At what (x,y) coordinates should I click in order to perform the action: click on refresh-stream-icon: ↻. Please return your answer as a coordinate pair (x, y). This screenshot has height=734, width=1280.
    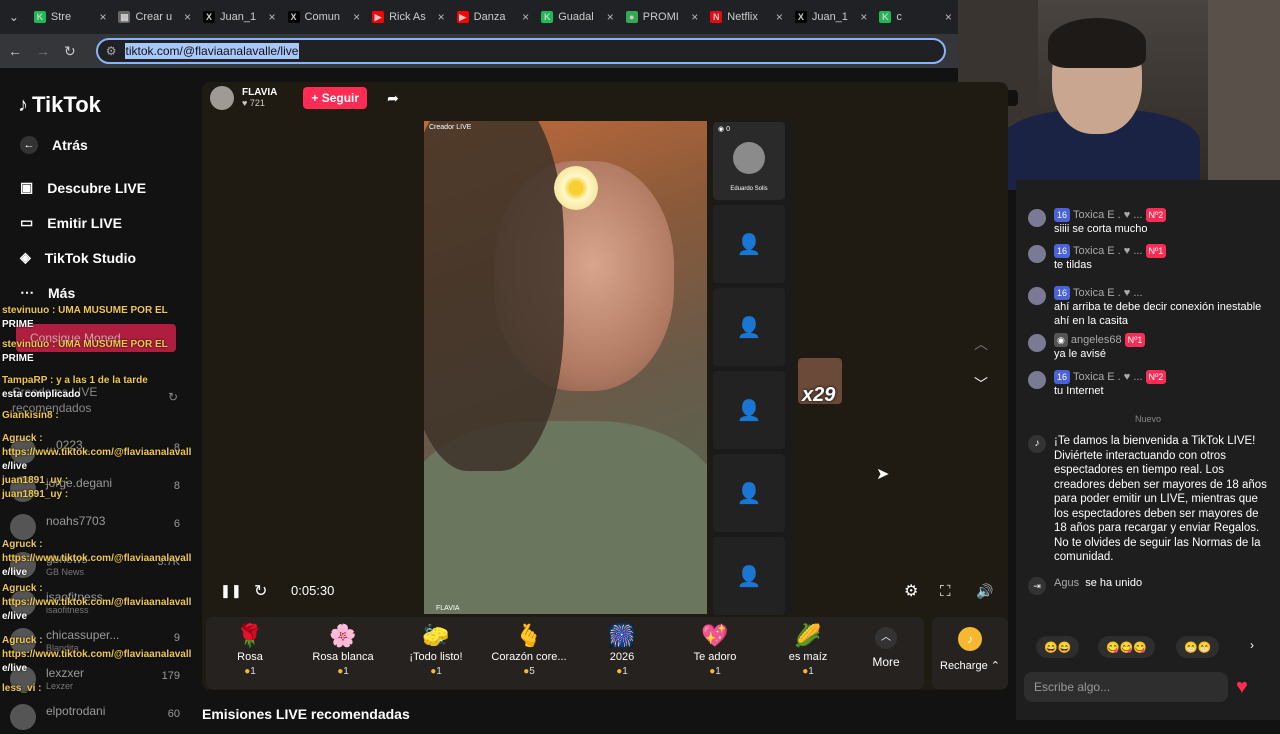
    Looking at the image, I should click on (260, 591).